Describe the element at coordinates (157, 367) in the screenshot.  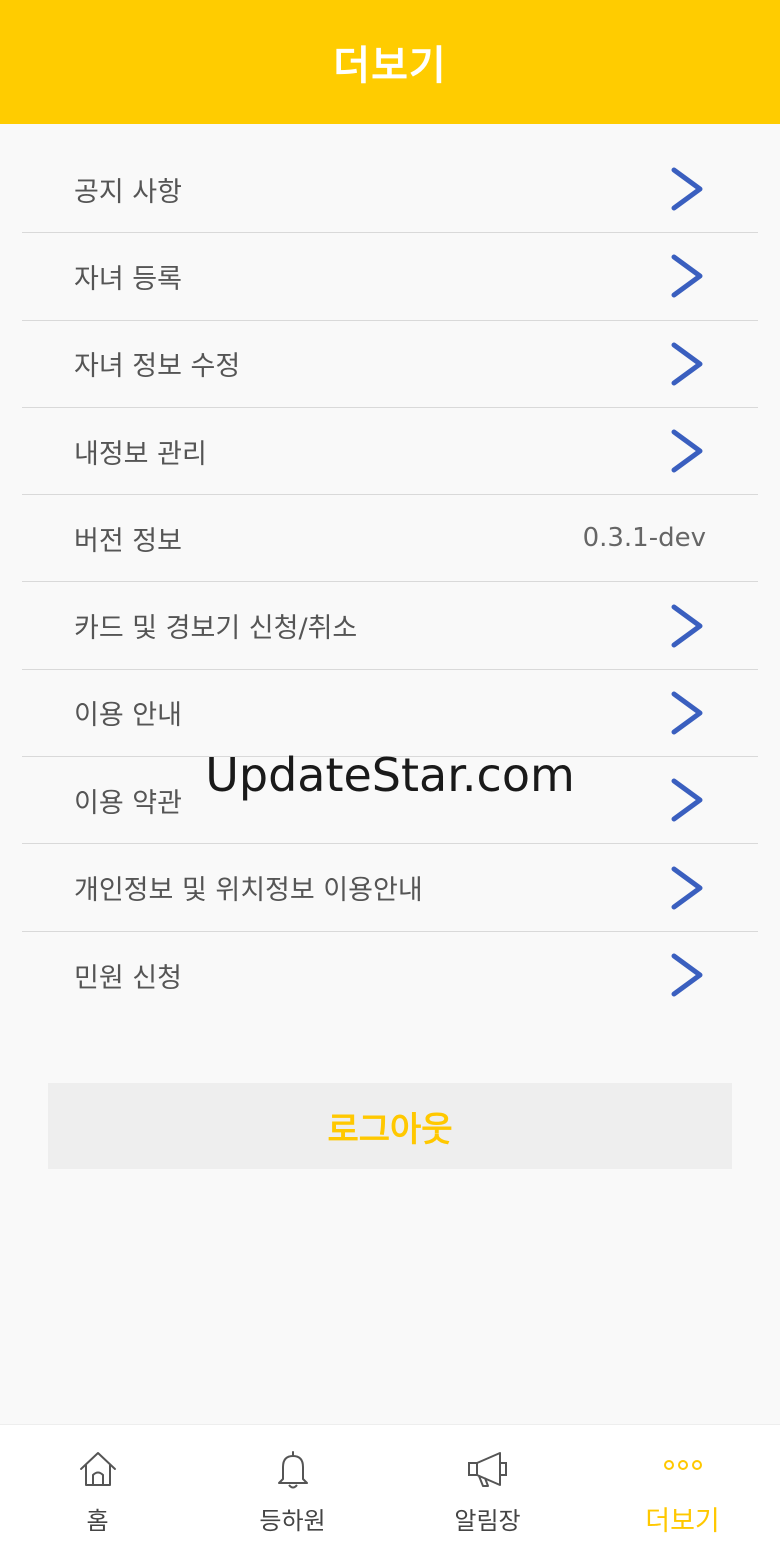
I see `menu-item-label: 자녀 정보 수정` at that location.